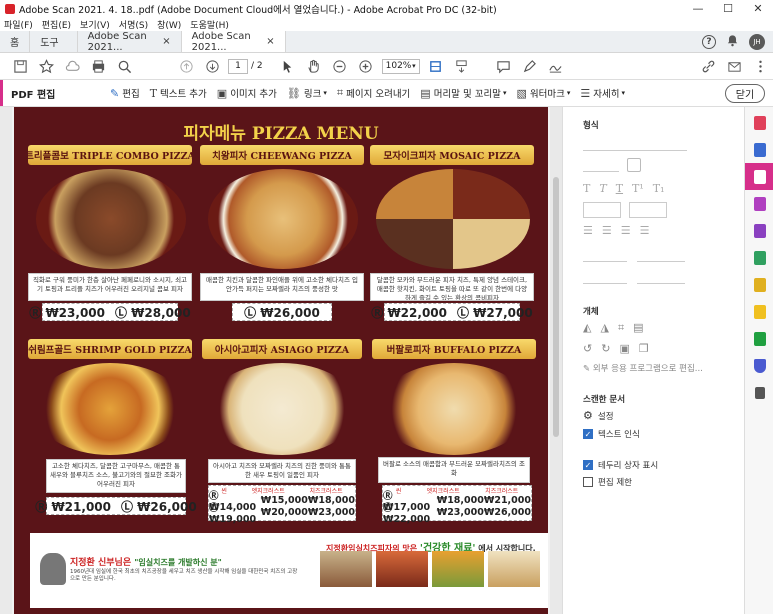  Describe the element at coordinates (366, 66) in the screenshot. I see `zoom-in-icon` at that location.